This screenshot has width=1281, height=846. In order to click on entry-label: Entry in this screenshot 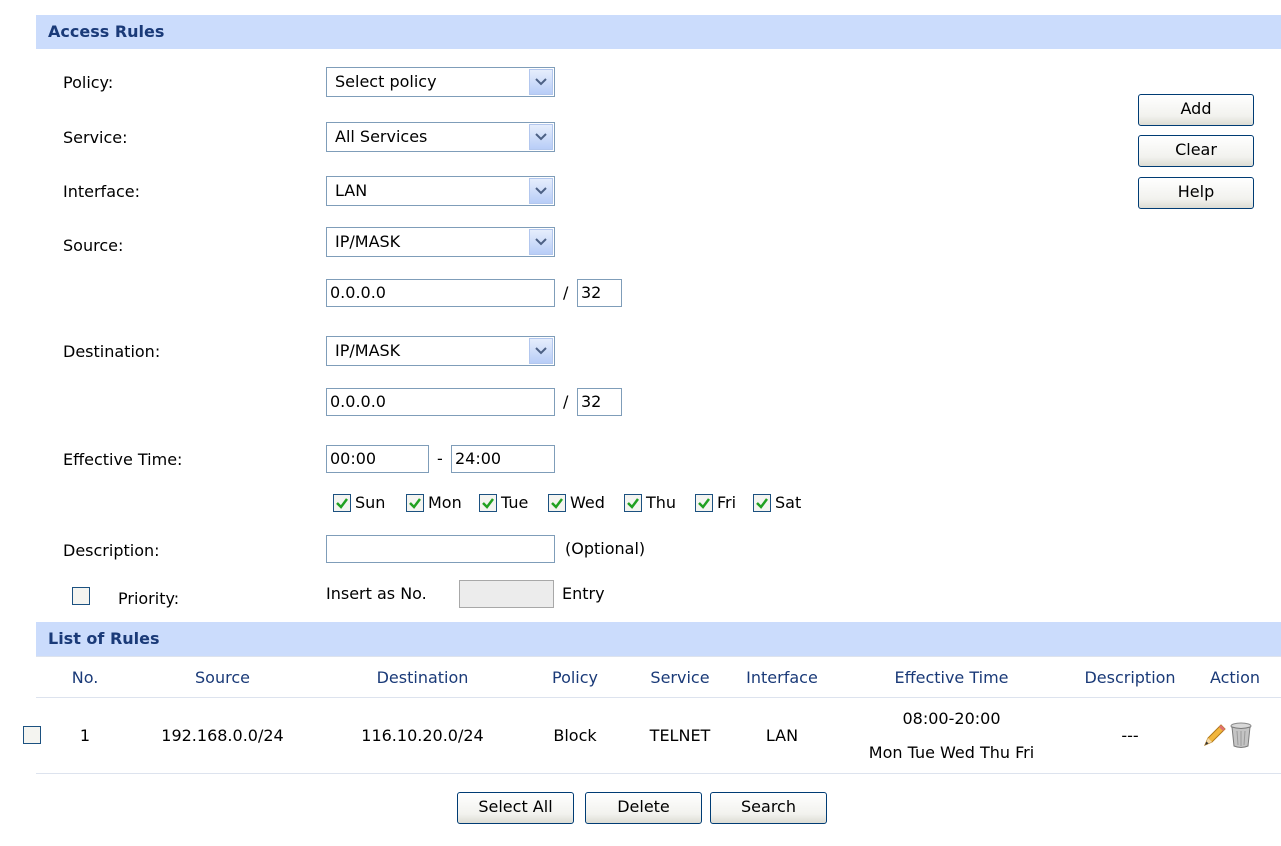, I will do `click(583, 593)`.